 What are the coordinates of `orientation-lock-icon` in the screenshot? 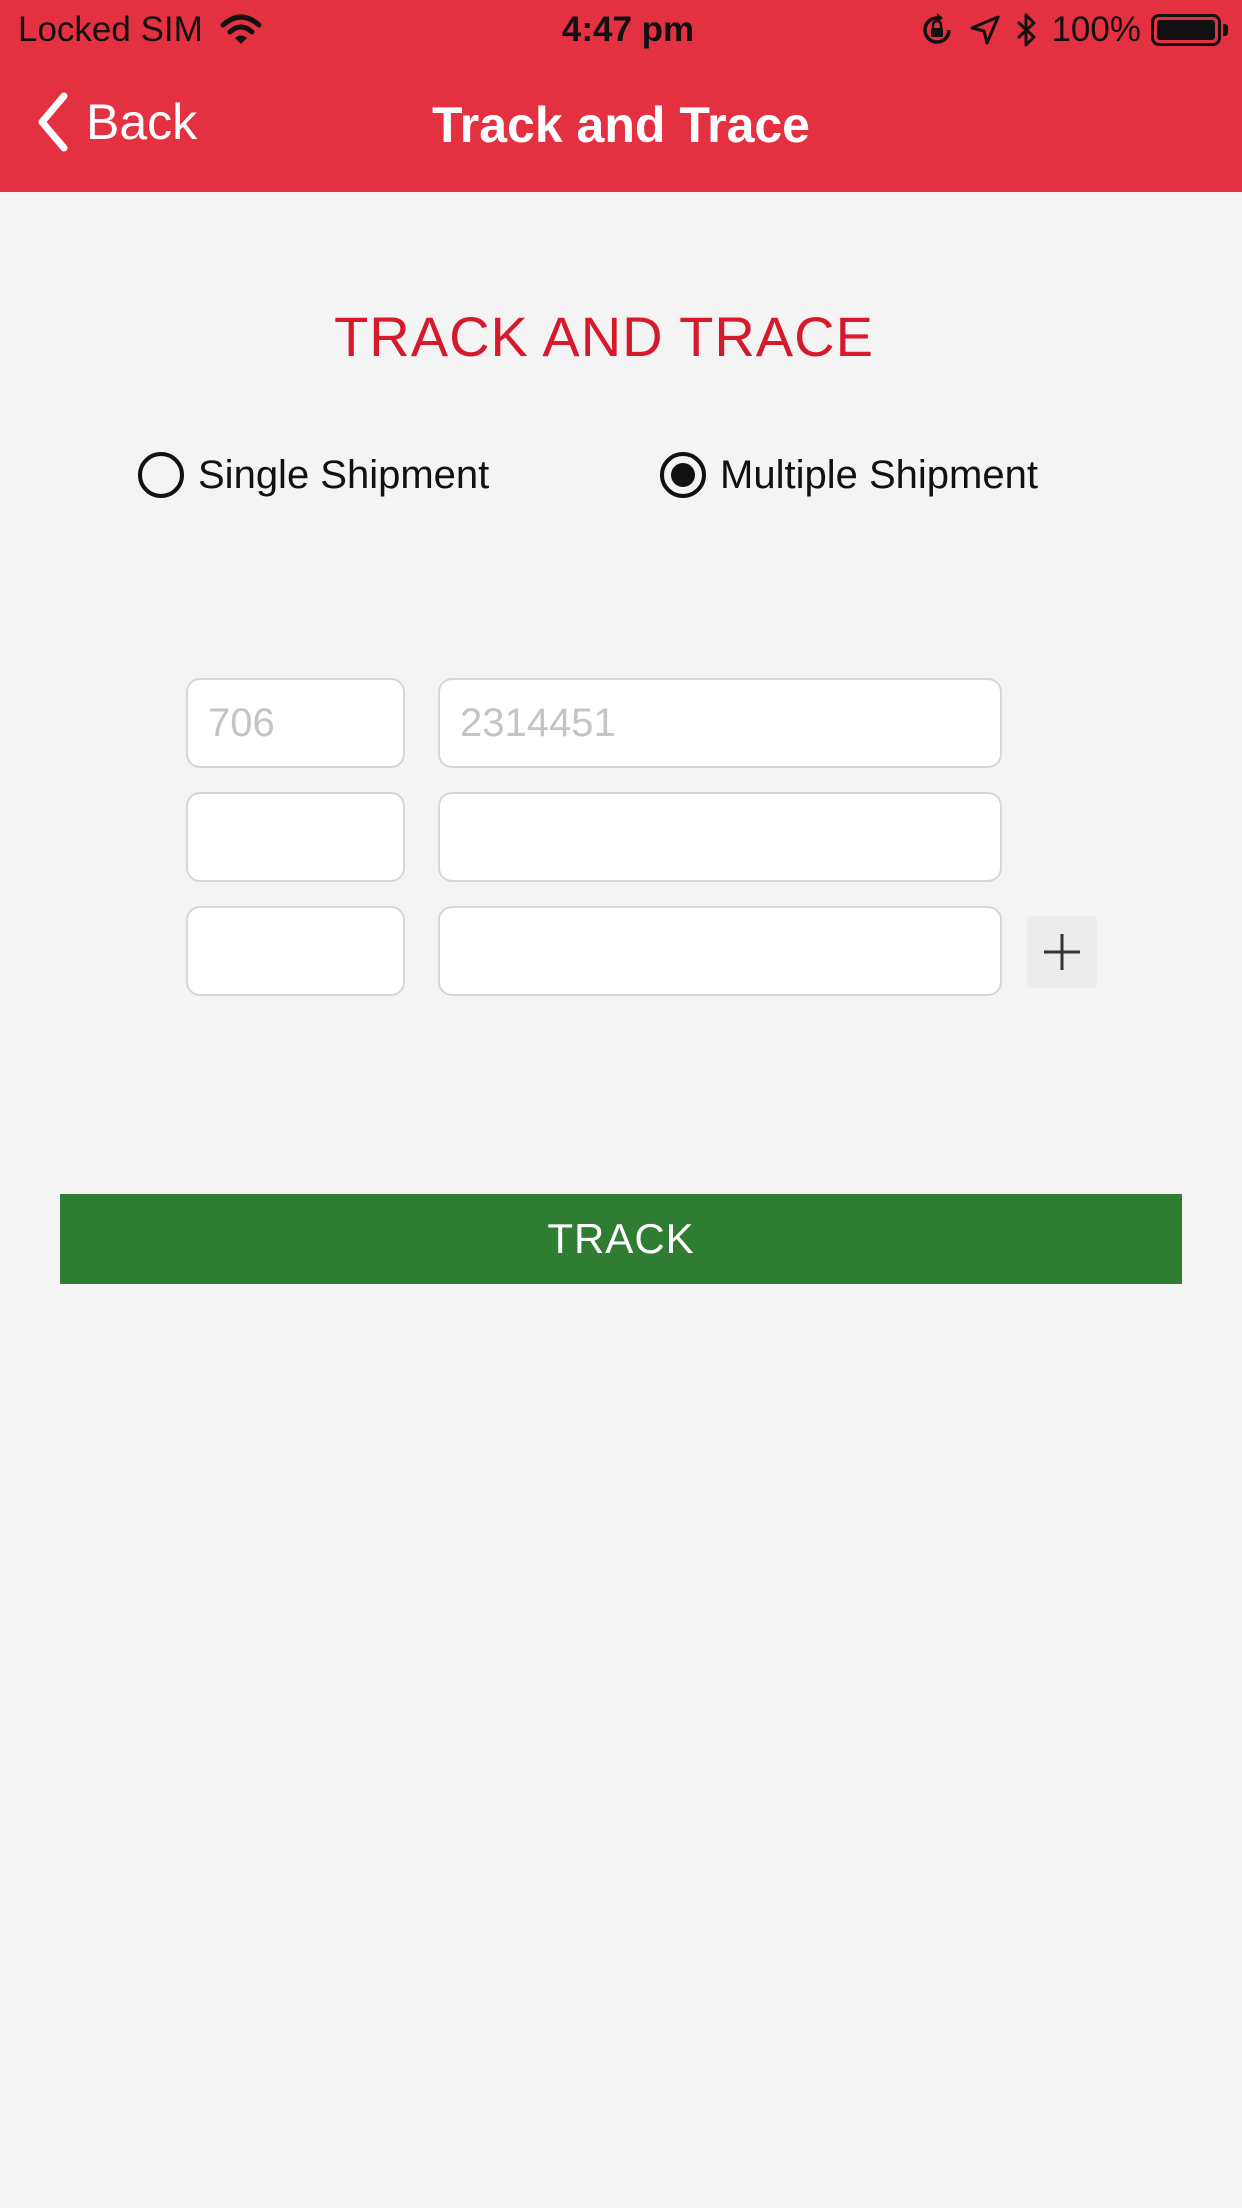 It's located at (937, 28).